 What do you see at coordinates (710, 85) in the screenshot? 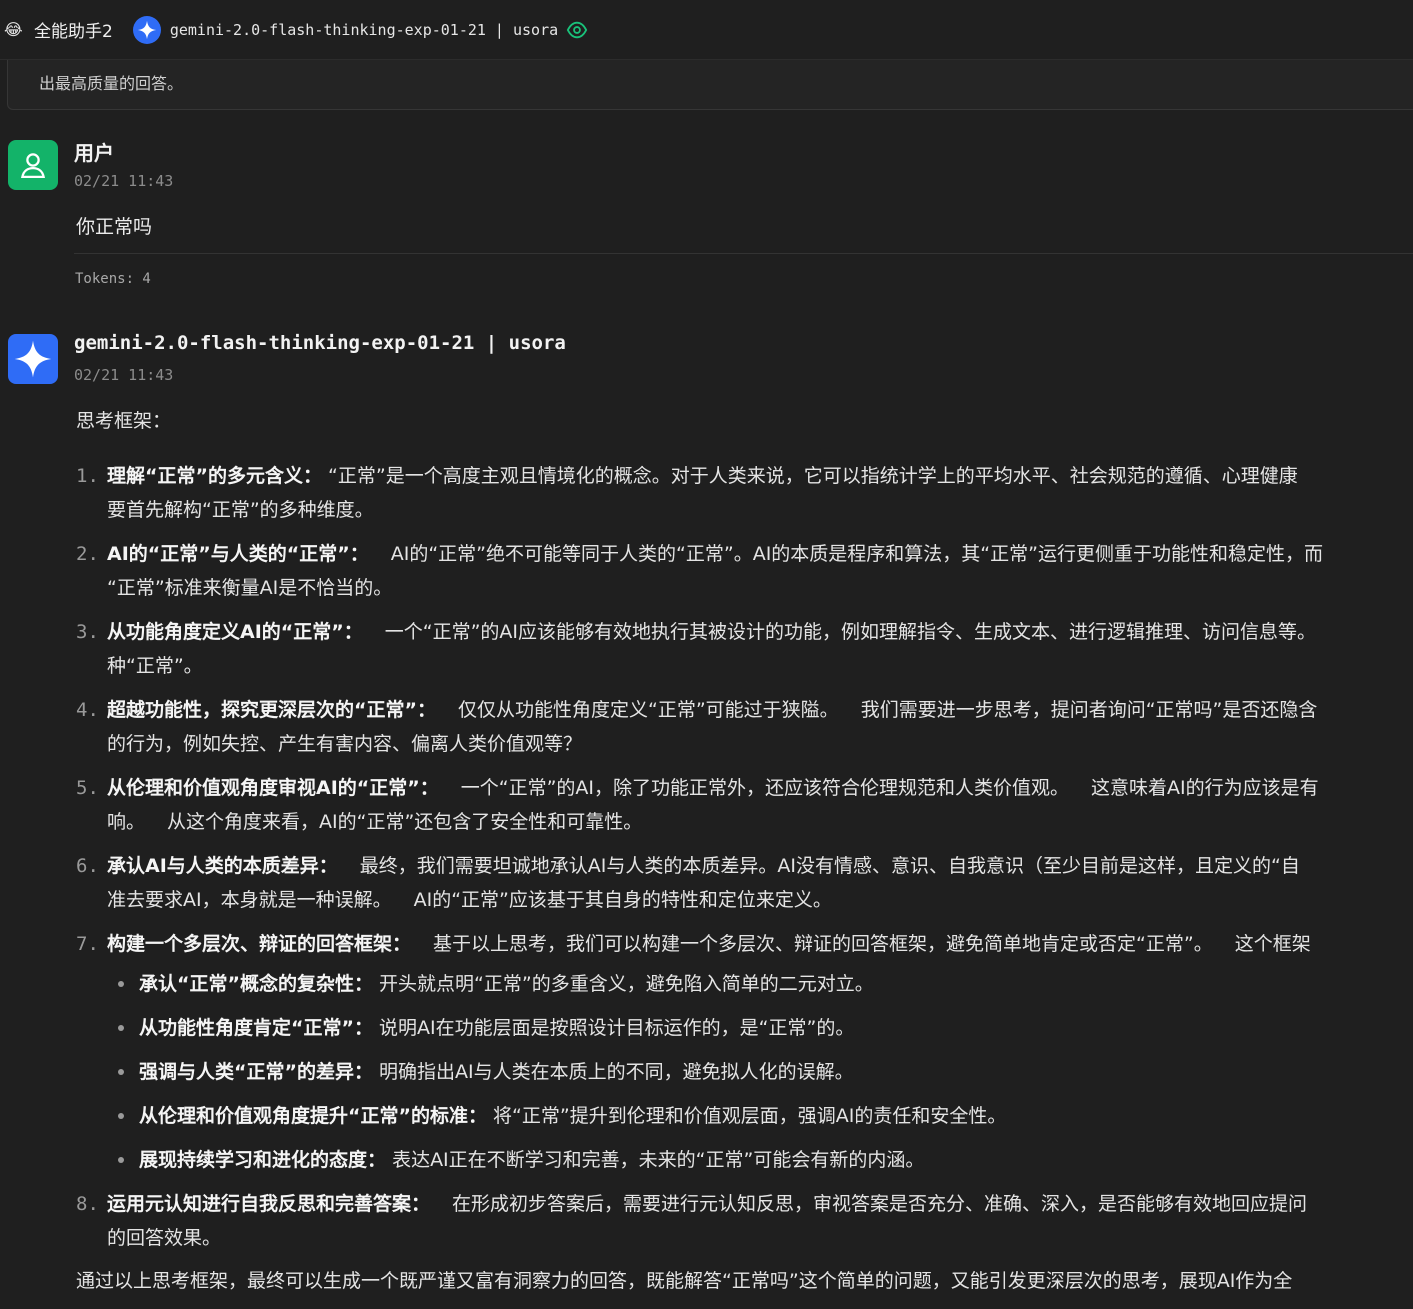
I see `system-prompt-box: 出最高质量的回答。` at bounding box center [710, 85].